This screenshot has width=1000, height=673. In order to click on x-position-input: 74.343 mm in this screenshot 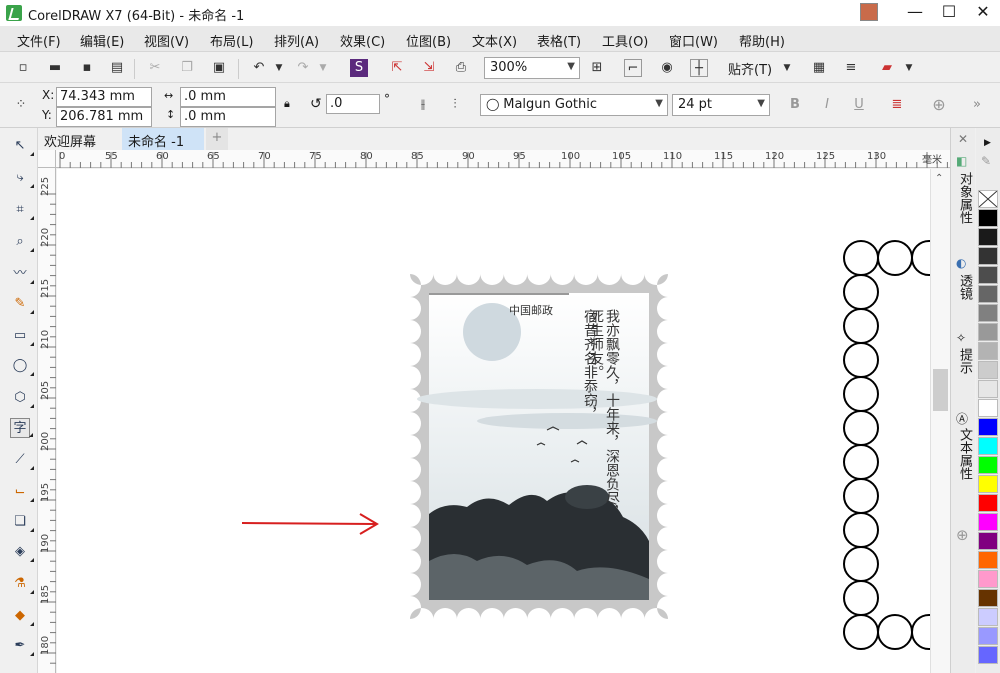, I will do `click(104, 97)`.